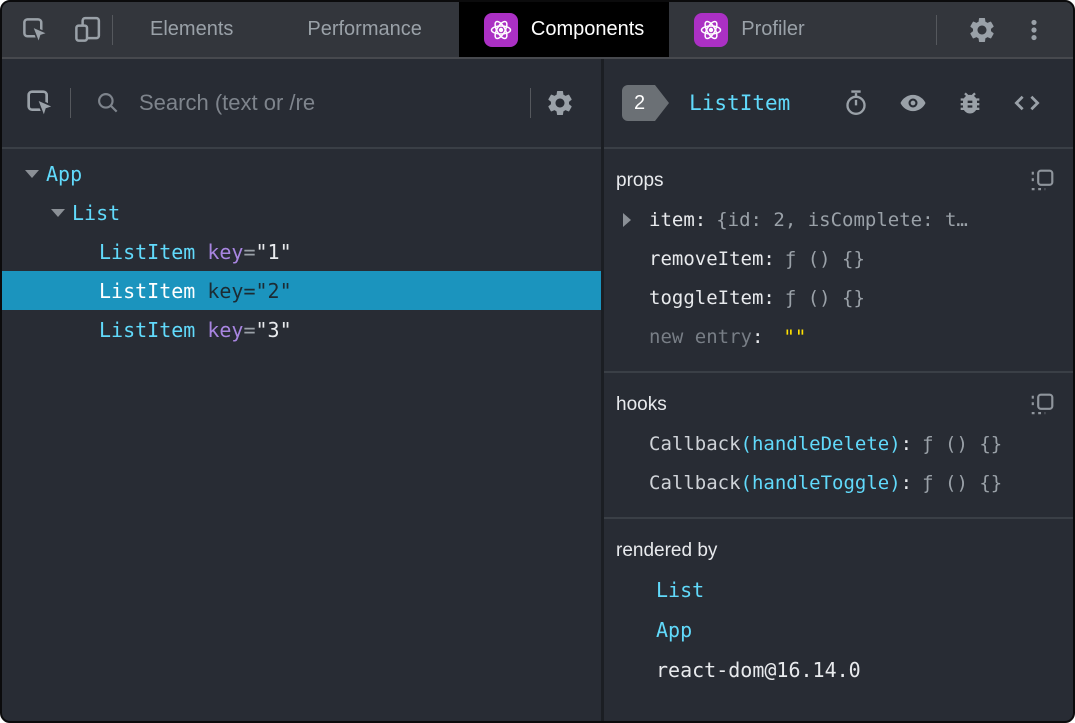 Image resolution: width=1075 pixels, height=723 pixels. I want to click on rendered-by-header: rendered by, so click(835, 551).